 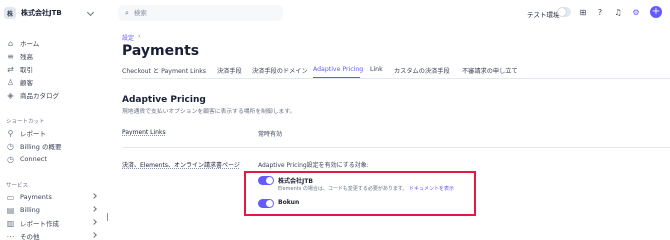 What do you see at coordinates (343, 189) in the screenshot?
I see `toggle-jtb-note: Elements の場合は、コードも変更する必要があります。` at bounding box center [343, 189].